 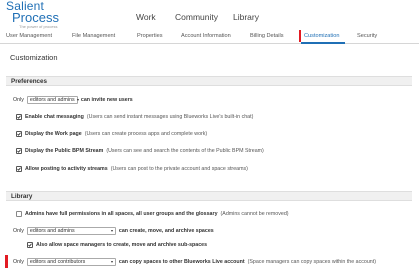 I want to click on tab-security: Security, so click(x=367, y=36).